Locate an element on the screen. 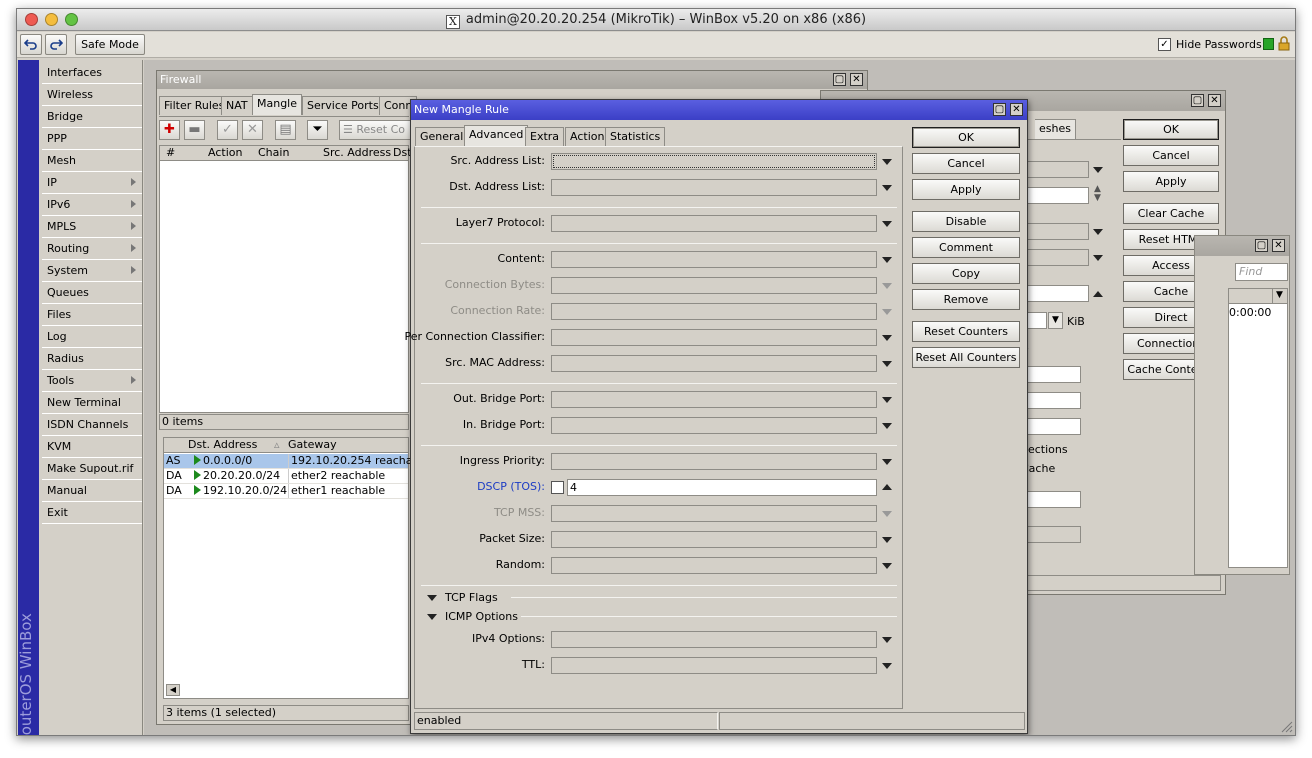 The width and height of the screenshot is (1312, 758). section-tcp-flags: TCP Flags is located at coordinates (473, 597).